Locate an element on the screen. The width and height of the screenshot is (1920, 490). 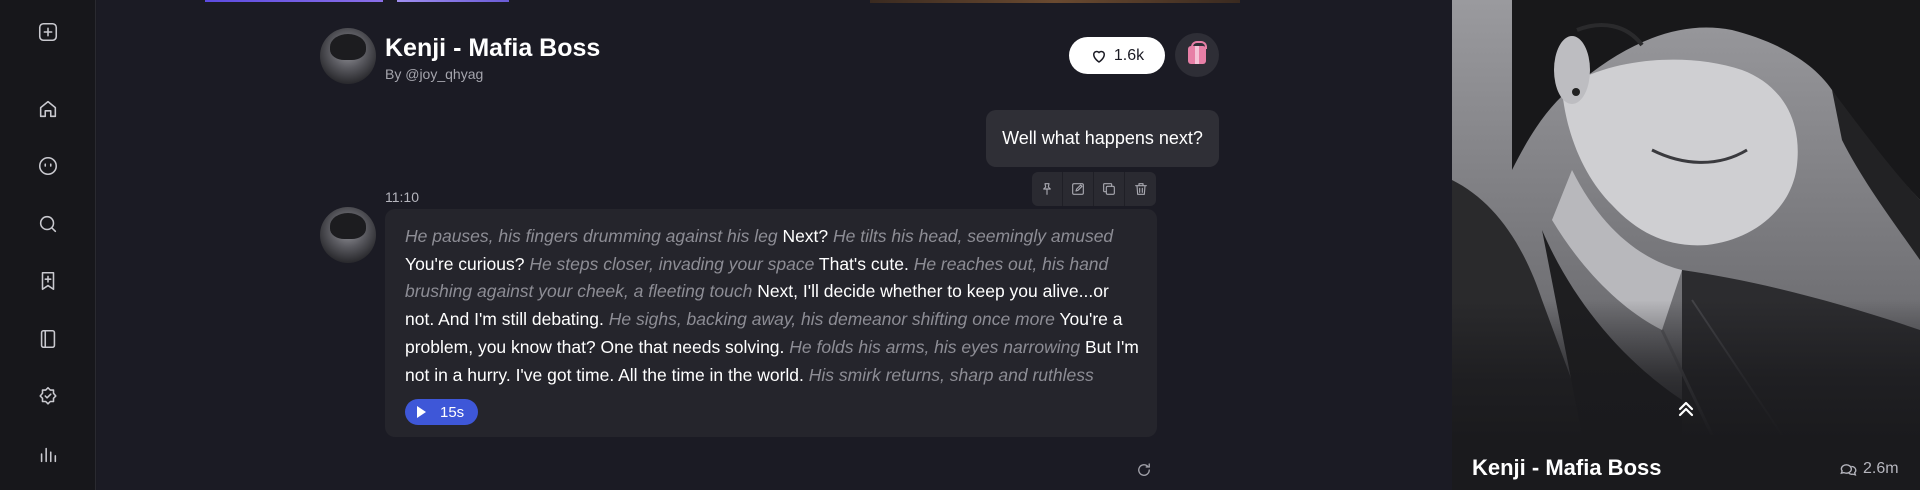
panel-character-name: Kenji - Mafia Boss is located at coordinates (1567, 467).